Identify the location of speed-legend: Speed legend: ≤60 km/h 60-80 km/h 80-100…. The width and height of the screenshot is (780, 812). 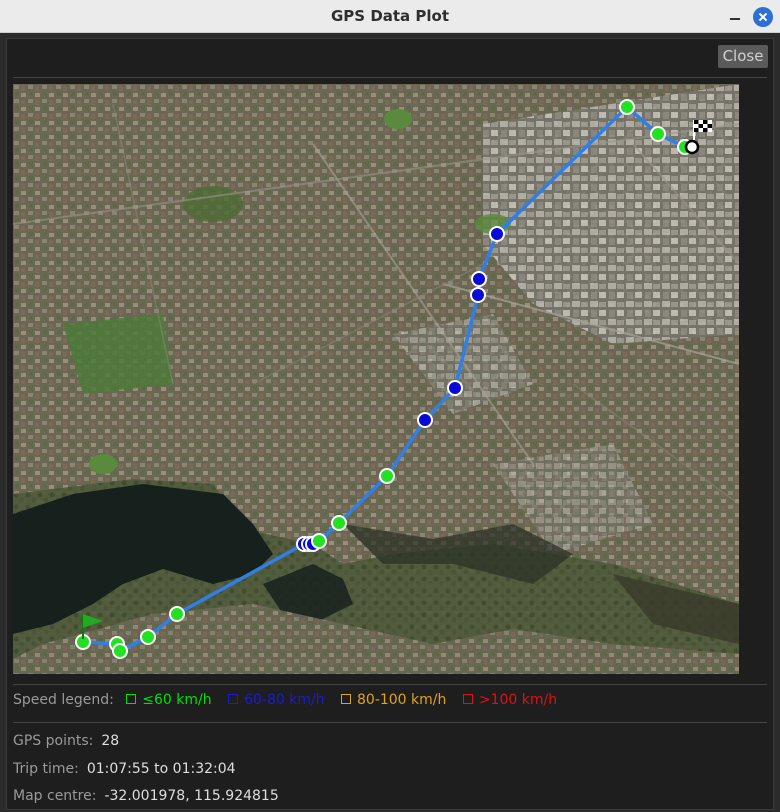
(383, 702).